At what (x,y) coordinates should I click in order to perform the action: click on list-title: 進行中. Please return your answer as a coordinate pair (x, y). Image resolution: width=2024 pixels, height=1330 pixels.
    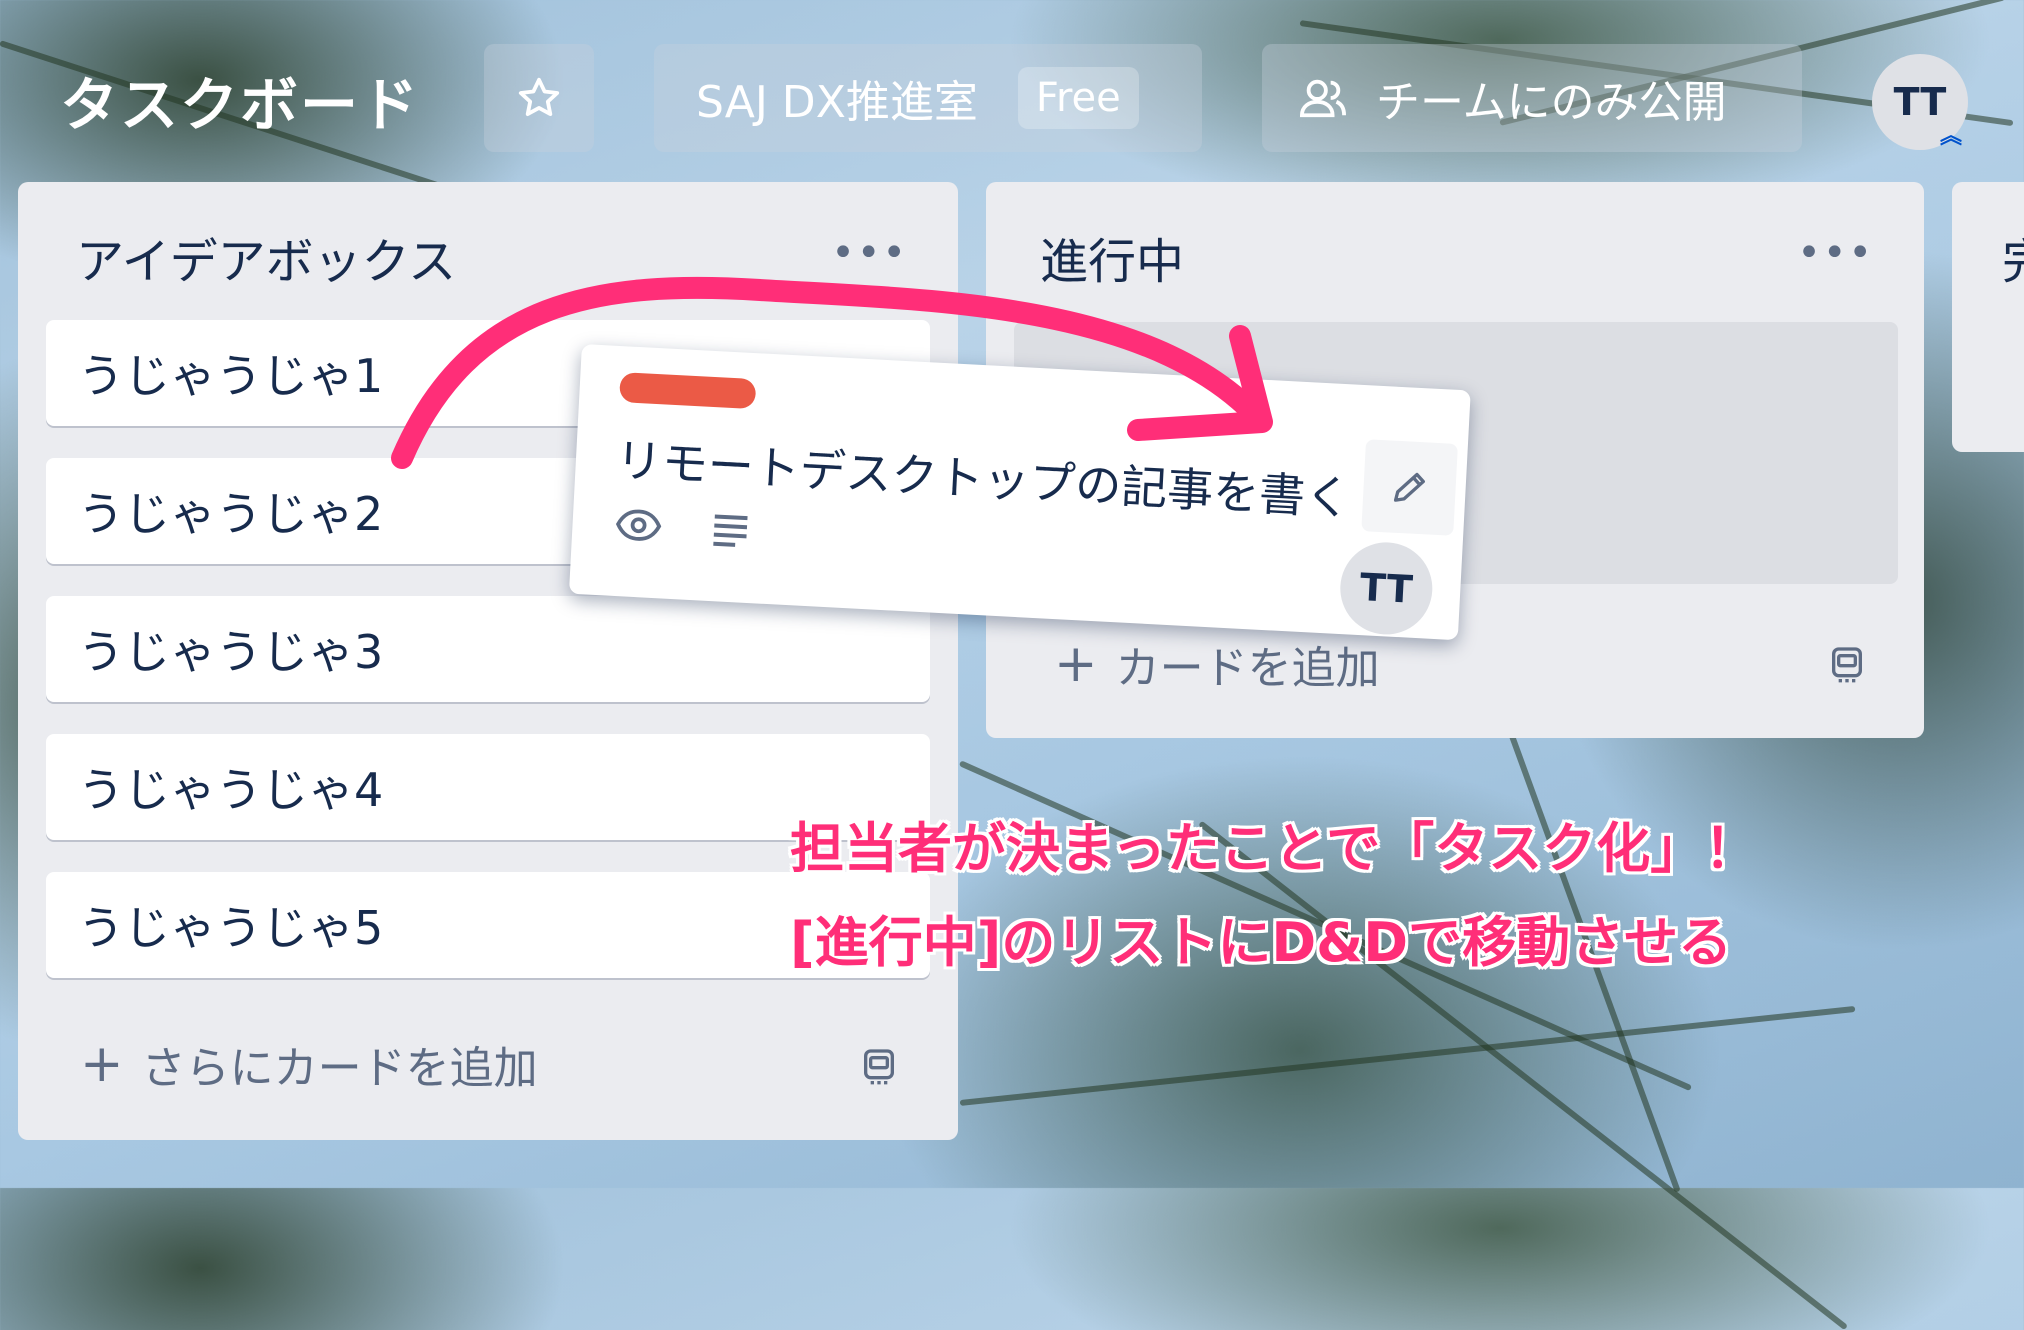
    Looking at the image, I should click on (1112, 257).